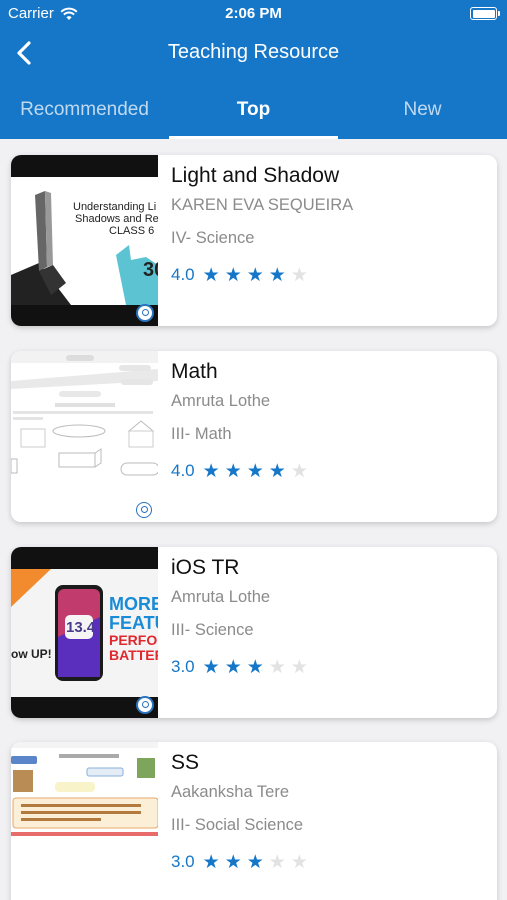  What do you see at coordinates (422, 109) in the screenshot?
I see `tab-new: New` at bounding box center [422, 109].